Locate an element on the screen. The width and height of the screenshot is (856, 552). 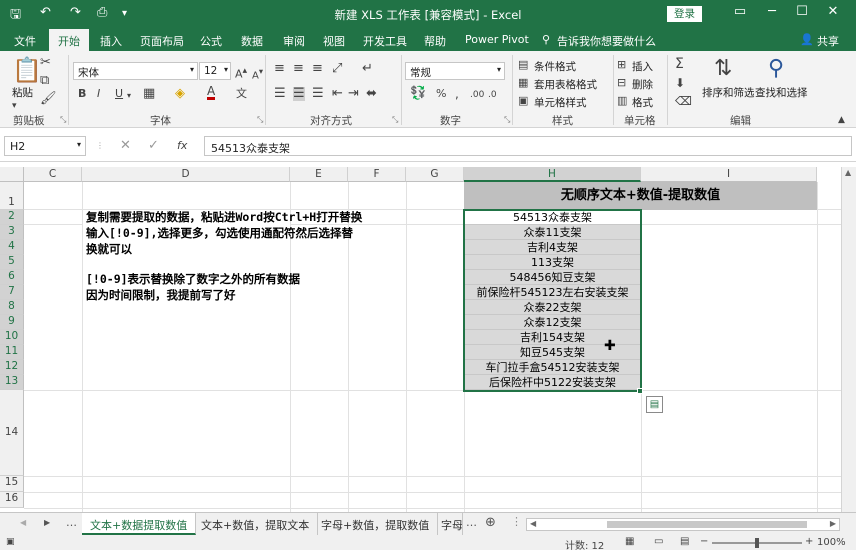
horizontal-scrollbar: ◀ ▶ is located at coordinates (683, 524).